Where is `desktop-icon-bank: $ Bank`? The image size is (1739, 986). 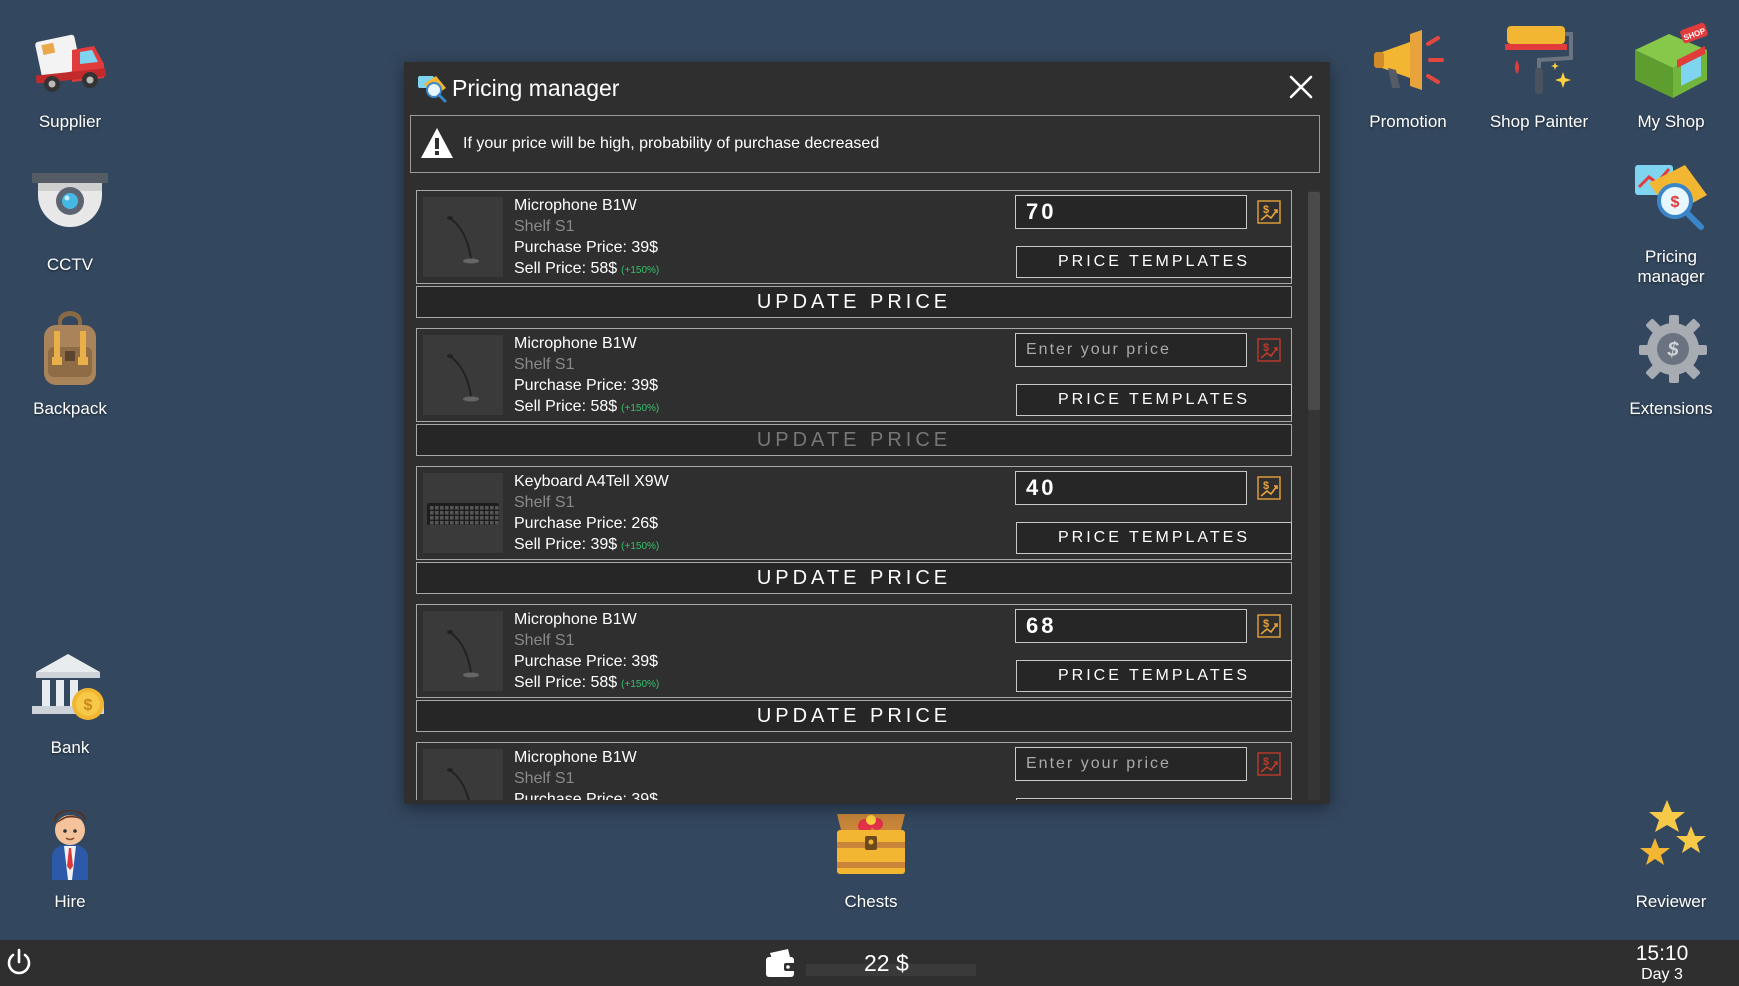
desktop-icon-bank: $ Bank is located at coordinates (70, 702).